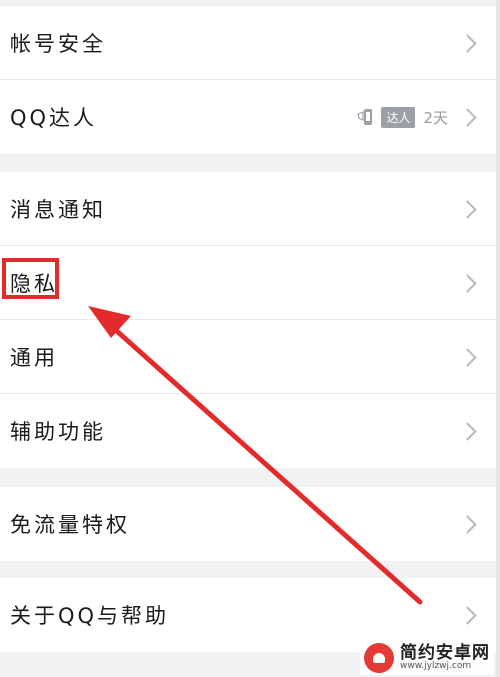 The height and width of the screenshot is (677, 500). Describe the element at coordinates (436, 666) in the screenshot. I see `watermark-url: www.jylzwj.com` at that location.